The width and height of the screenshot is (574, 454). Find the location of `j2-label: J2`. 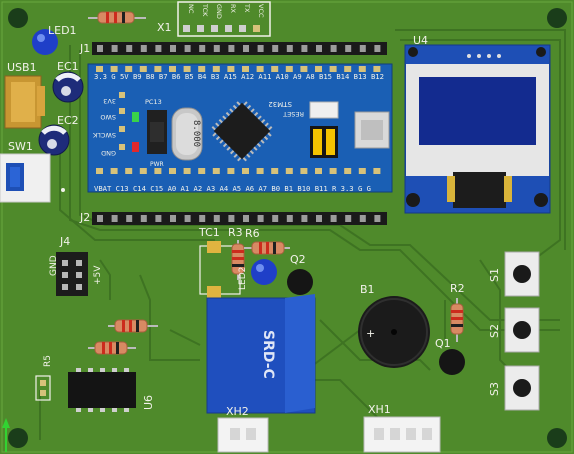

j2-label: J2 is located at coordinates (84, 217).